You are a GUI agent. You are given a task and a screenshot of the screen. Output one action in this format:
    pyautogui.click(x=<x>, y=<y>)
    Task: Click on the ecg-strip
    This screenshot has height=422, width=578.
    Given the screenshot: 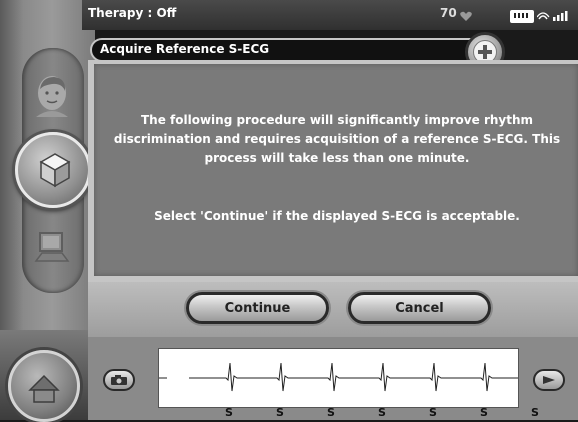 What is the action you would take?
    pyautogui.click(x=351, y=378)
    